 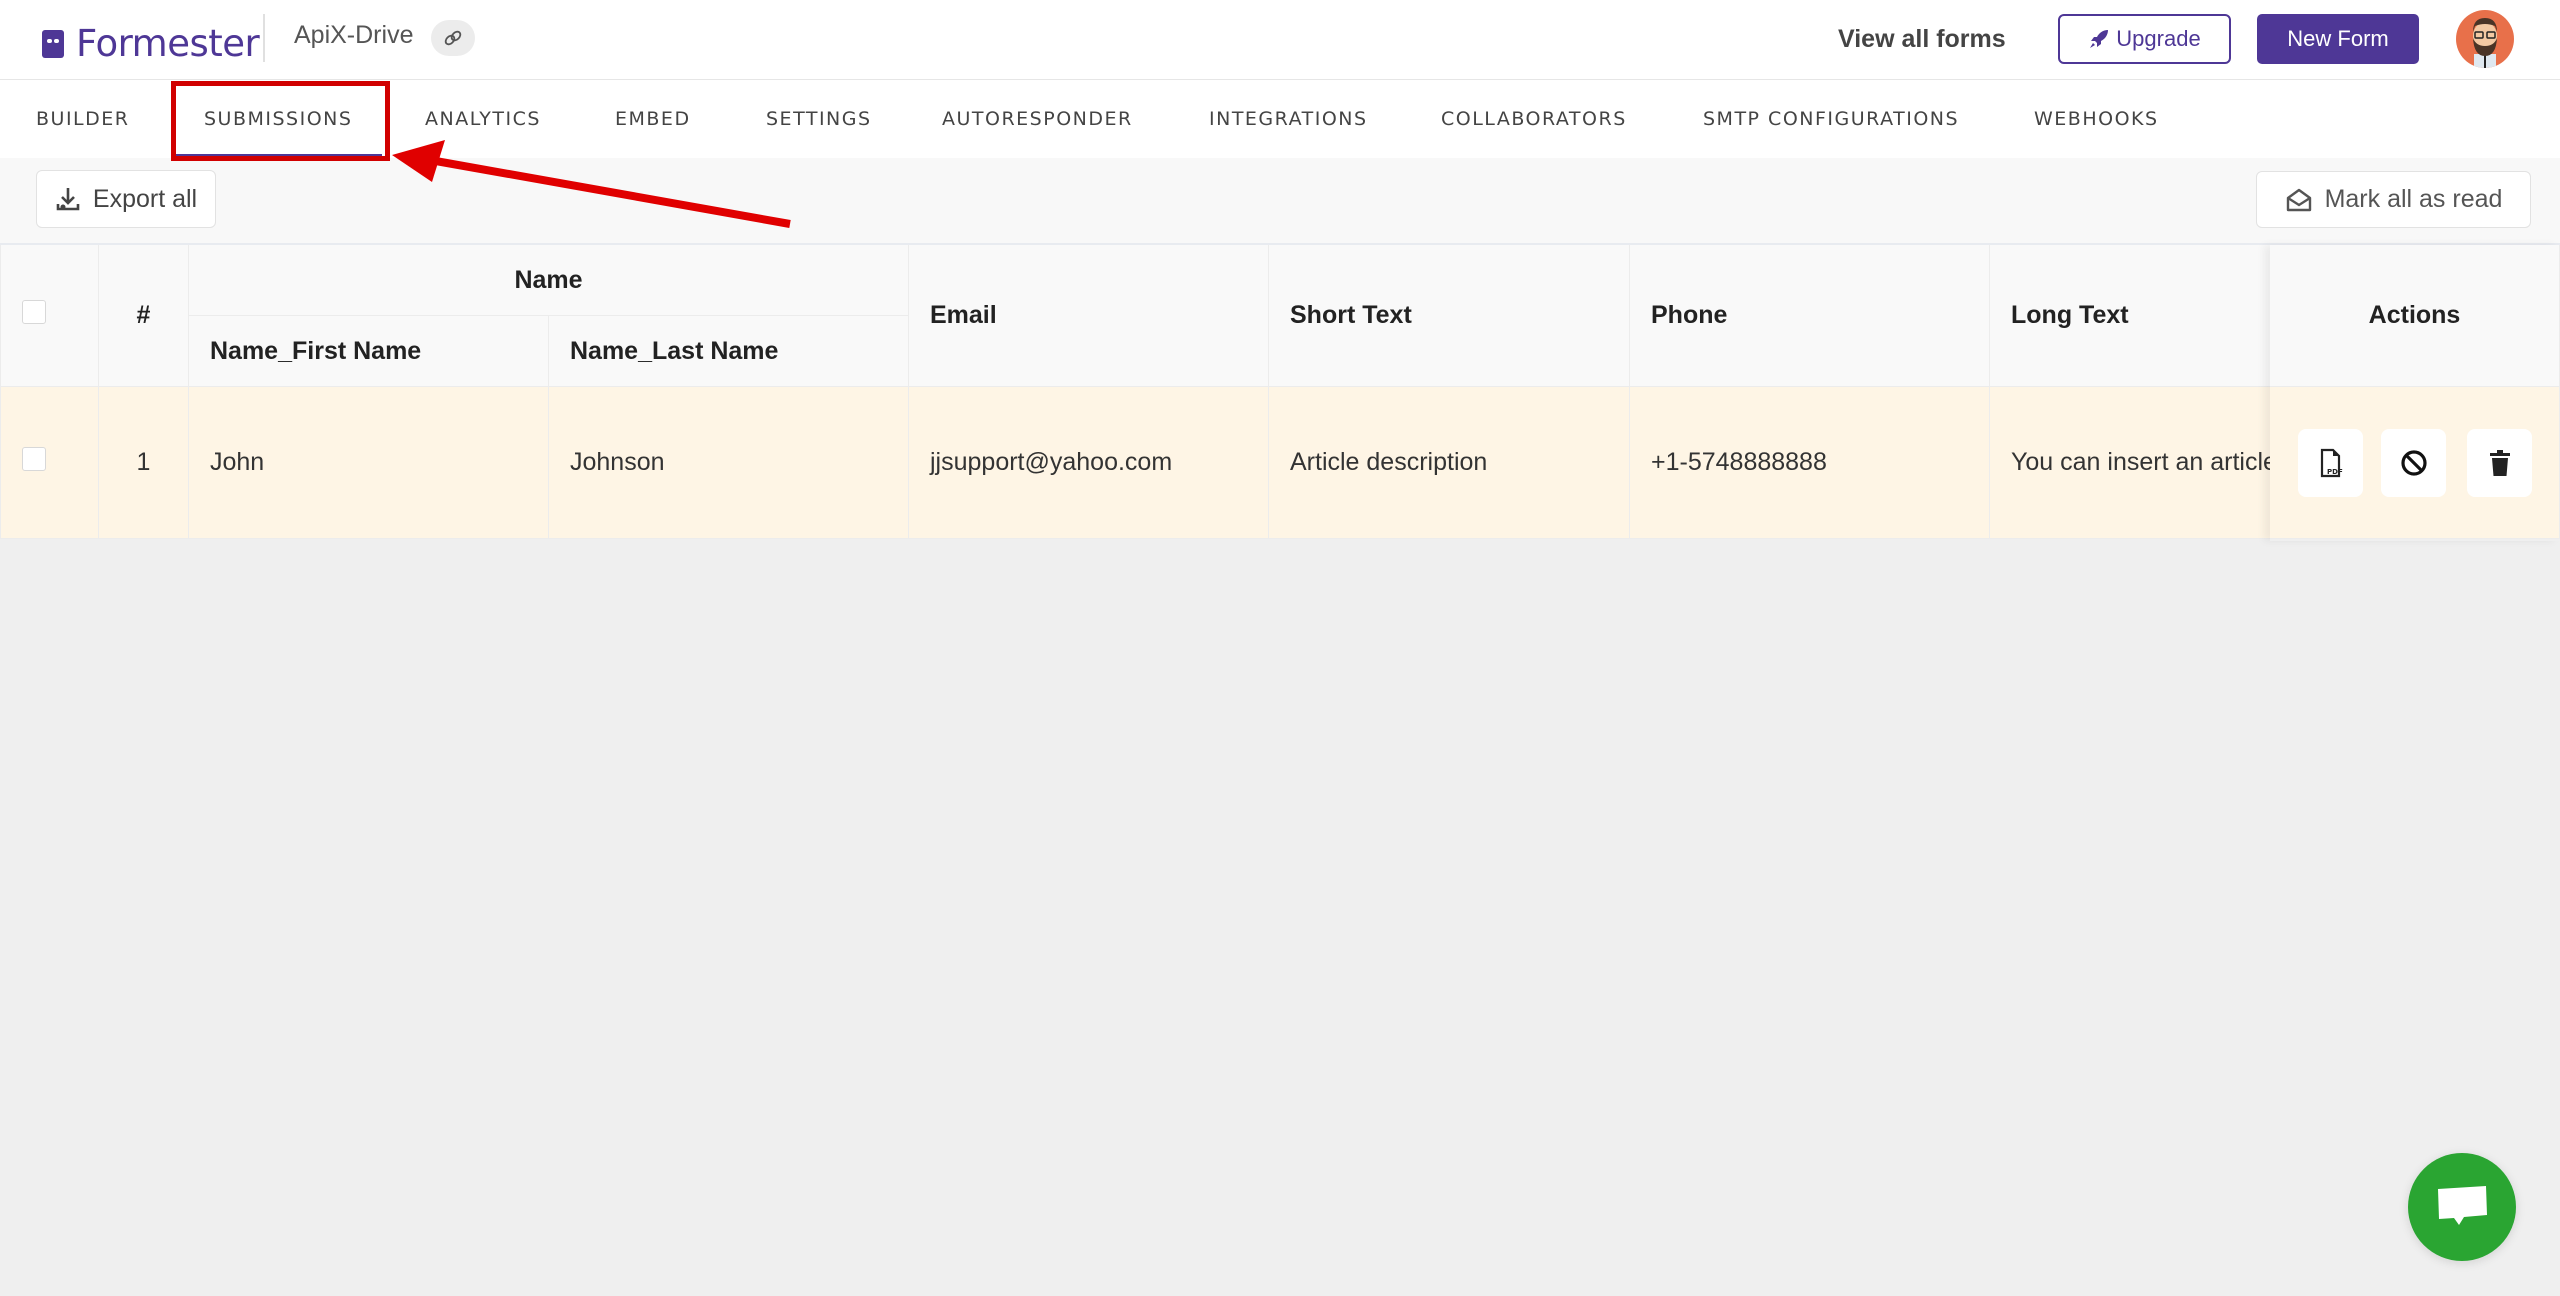 What do you see at coordinates (2158, 38) in the screenshot?
I see `upgrade-label: Upgrade` at bounding box center [2158, 38].